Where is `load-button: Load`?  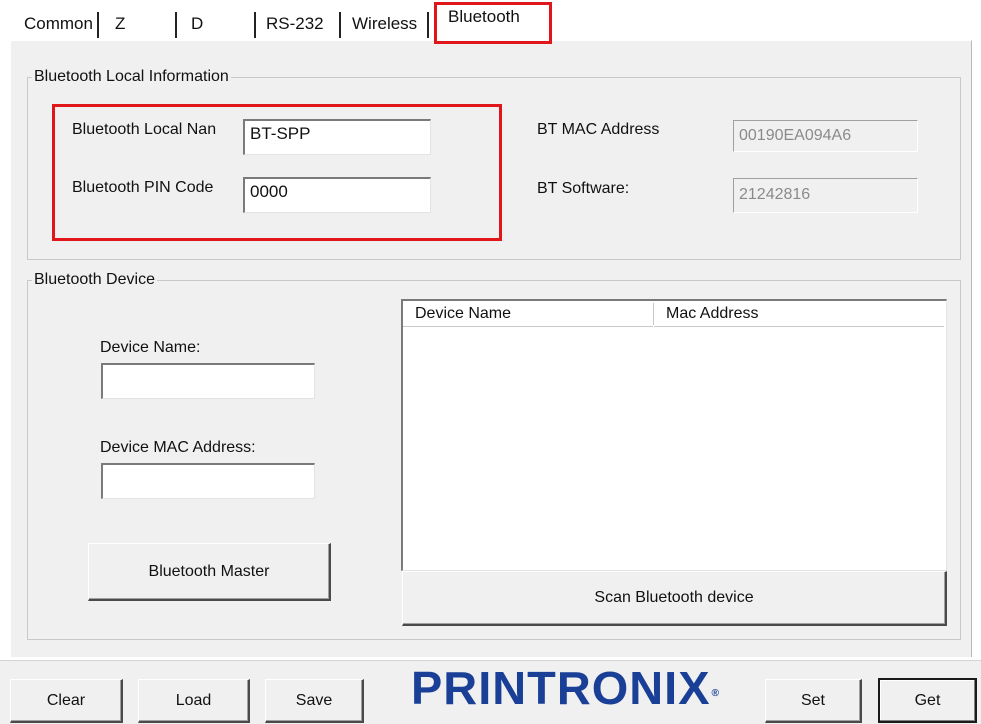 load-button: Load is located at coordinates (194, 701).